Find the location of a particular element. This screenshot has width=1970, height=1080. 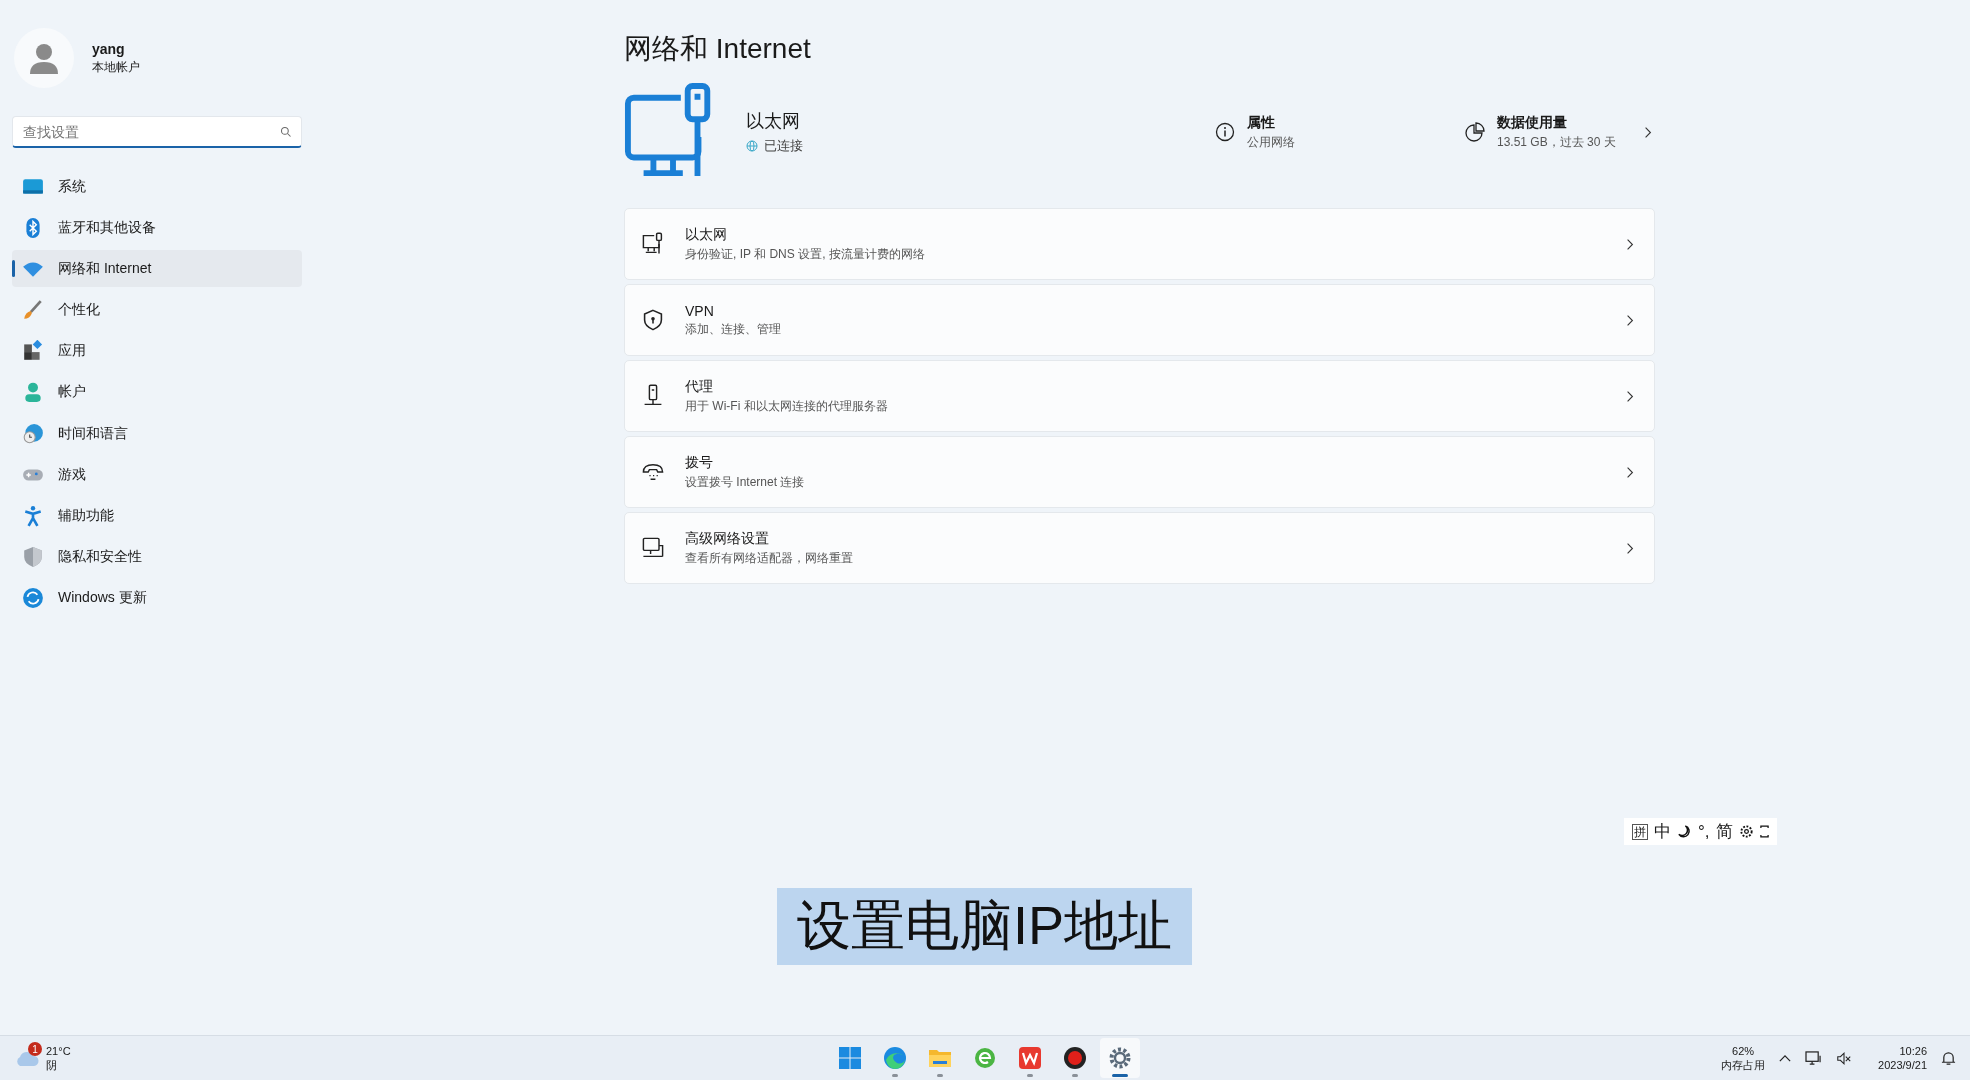

windows-logo-icon is located at coordinates (850, 1058).